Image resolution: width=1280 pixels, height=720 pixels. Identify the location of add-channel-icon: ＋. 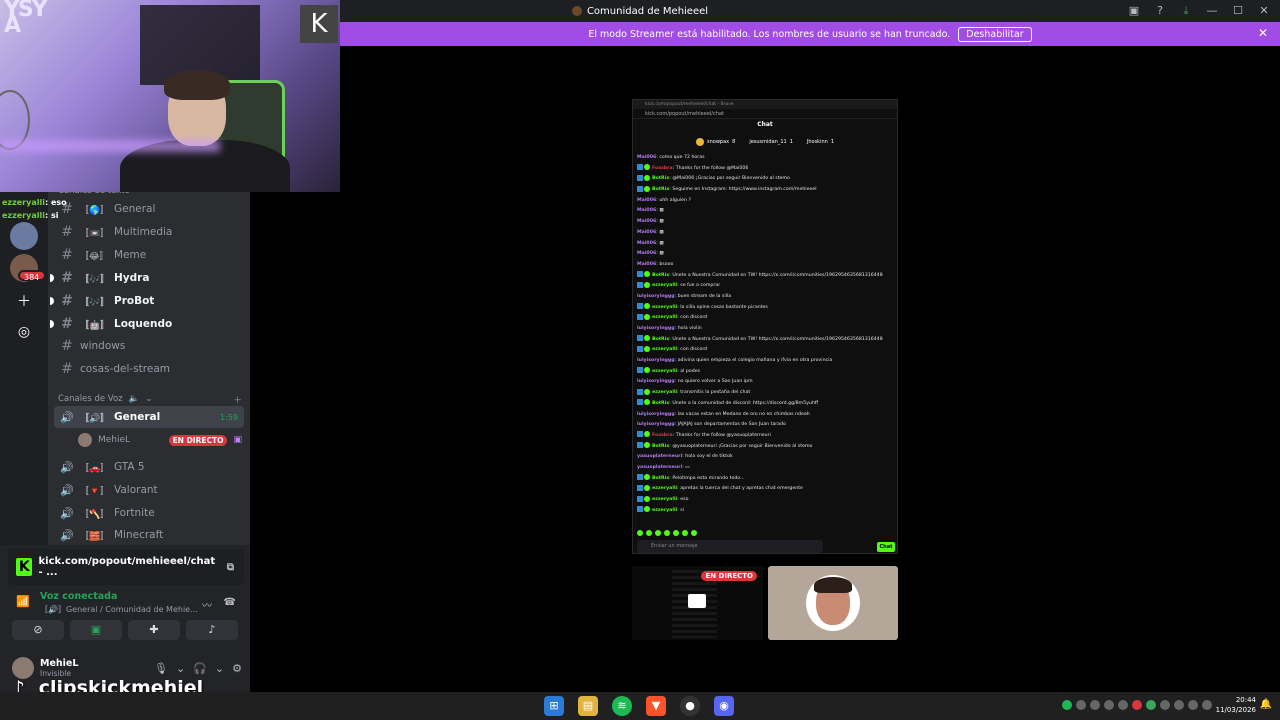
(237, 400).